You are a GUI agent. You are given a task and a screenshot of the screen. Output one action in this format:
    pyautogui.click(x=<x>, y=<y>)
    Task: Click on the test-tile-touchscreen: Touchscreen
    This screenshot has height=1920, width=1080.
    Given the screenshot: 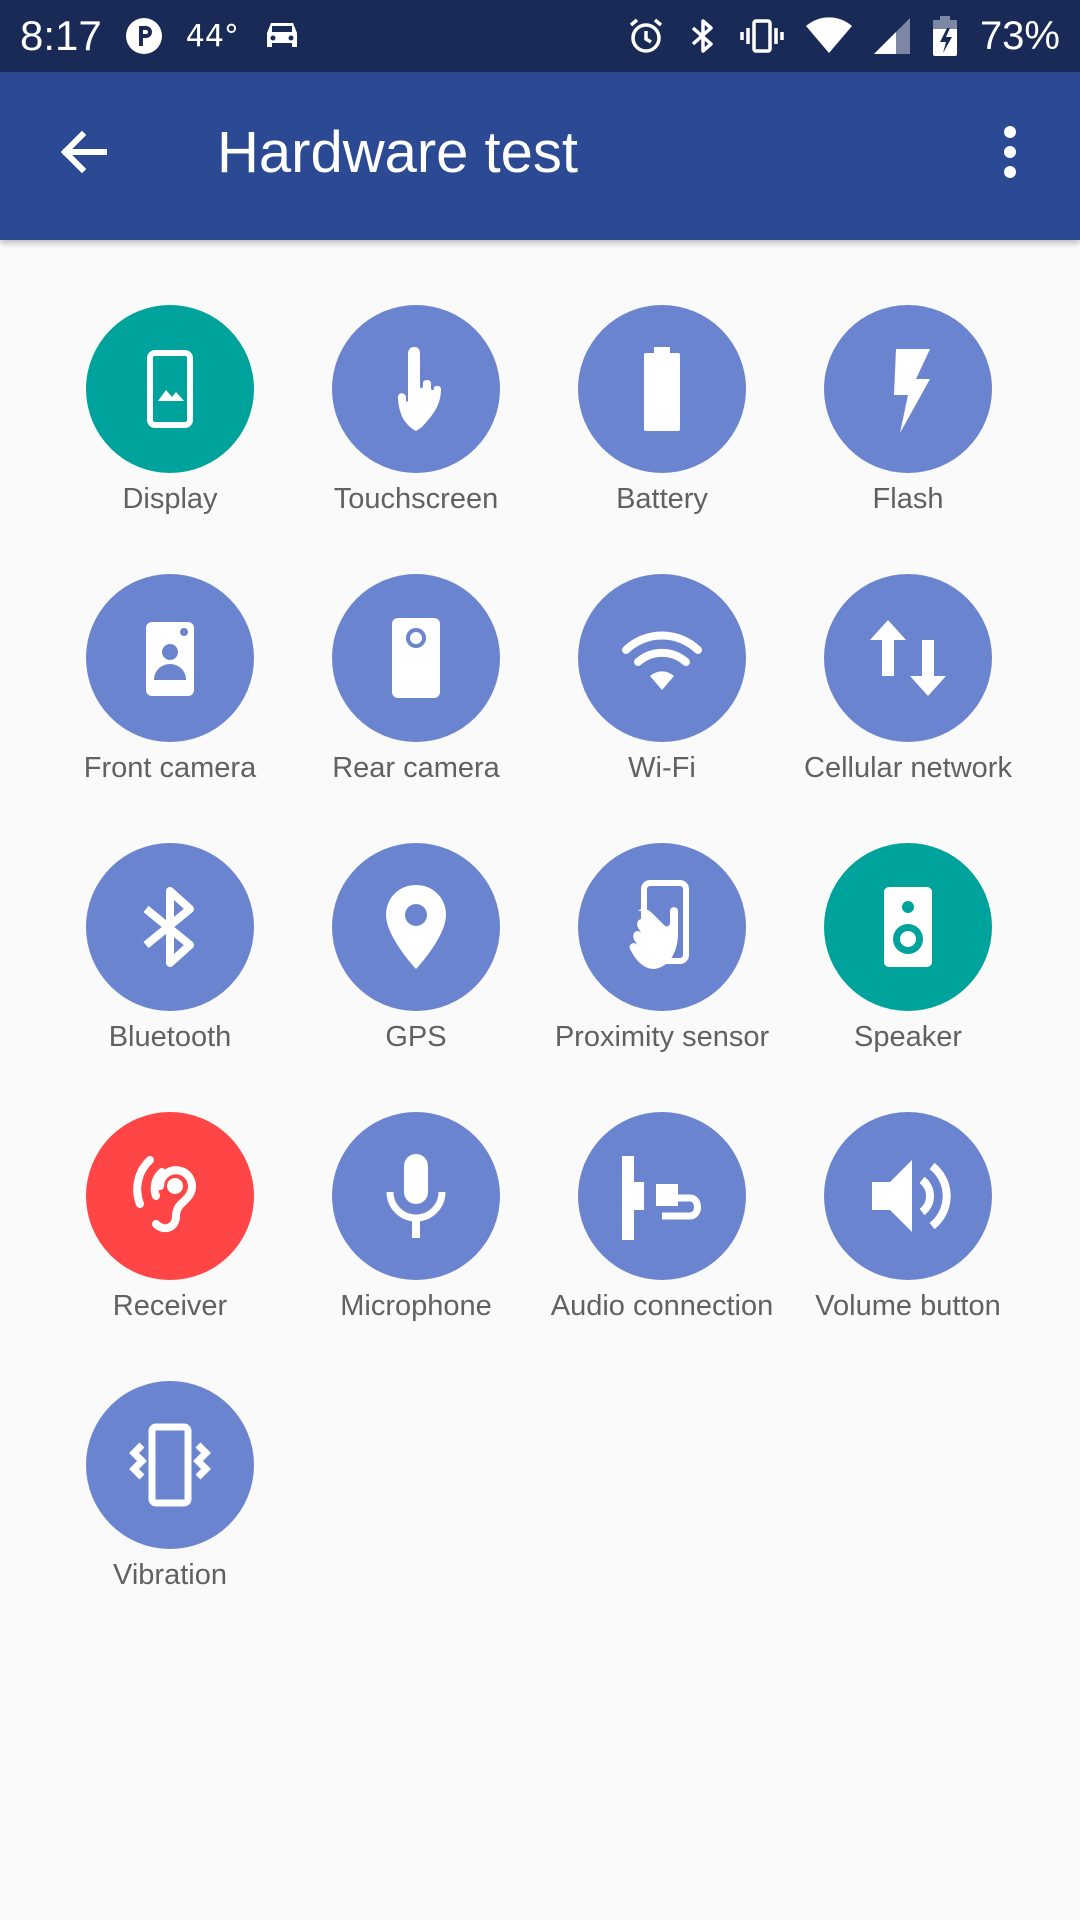 What is the action you would take?
    pyautogui.click(x=416, y=439)
    